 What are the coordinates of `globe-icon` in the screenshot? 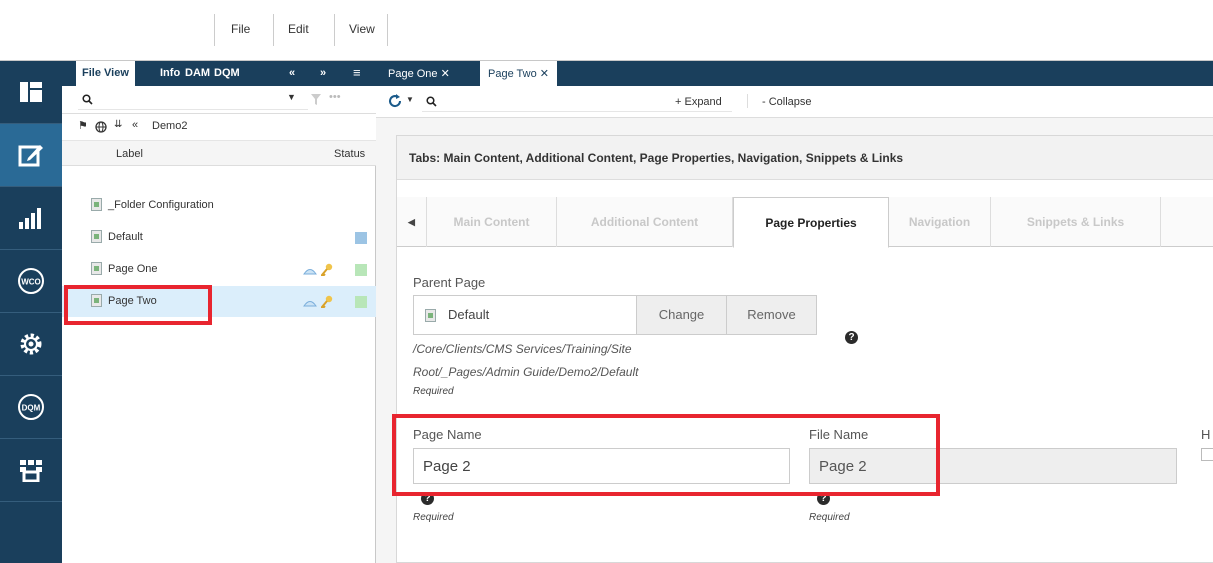 It's located at (101, 127).